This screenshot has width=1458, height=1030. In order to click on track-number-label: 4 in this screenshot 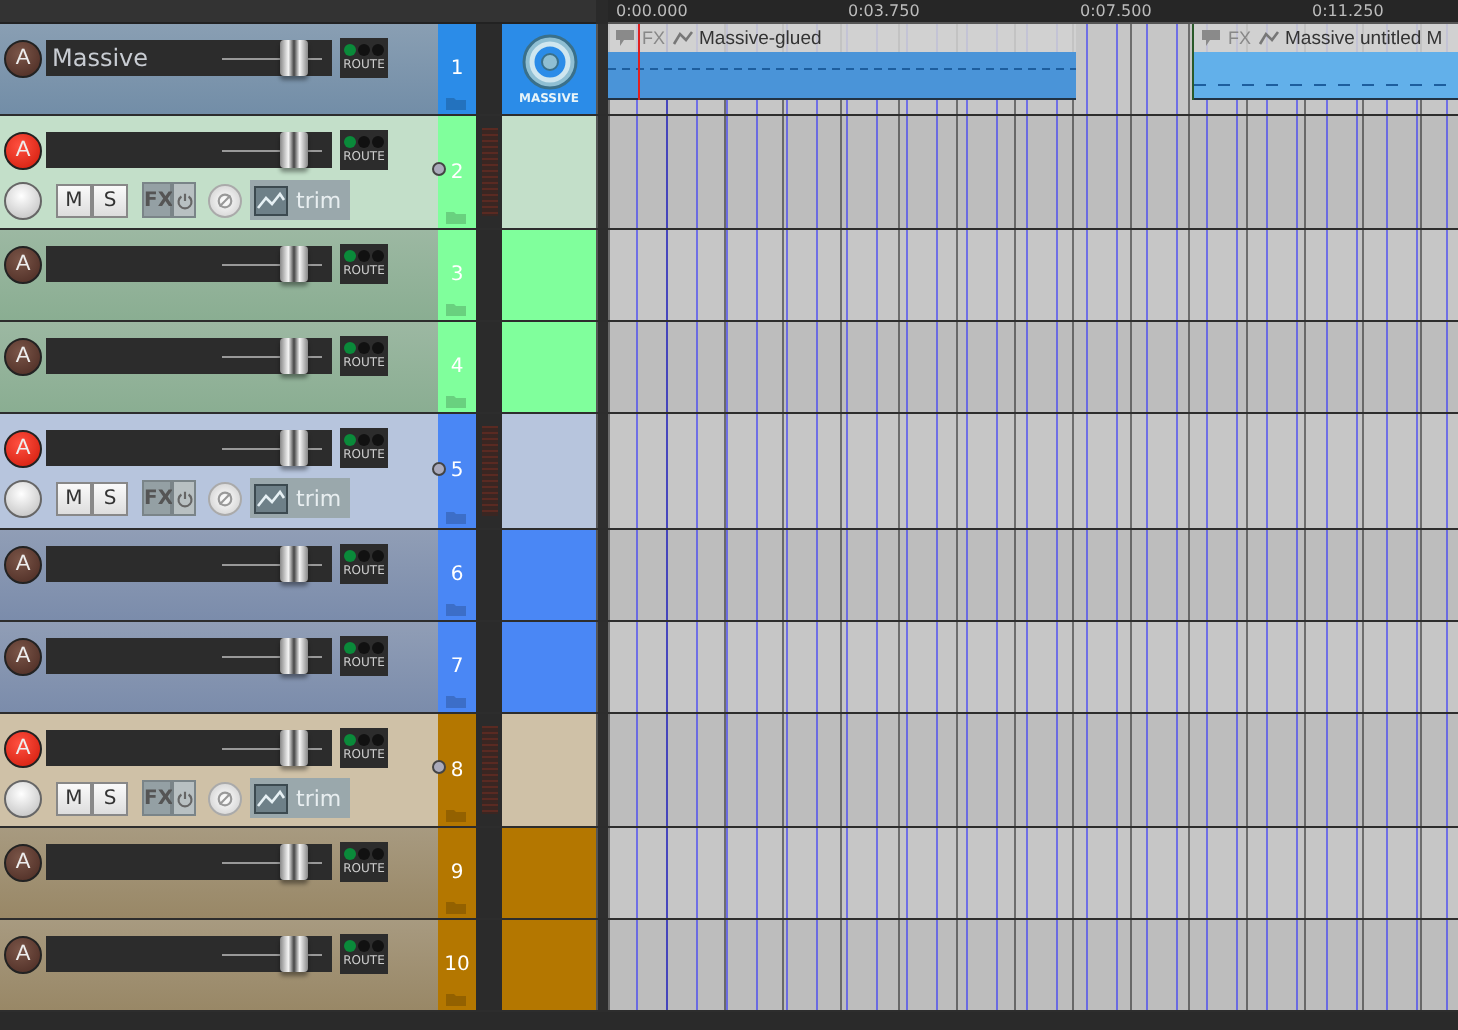, I will do `click(457, 367)`.